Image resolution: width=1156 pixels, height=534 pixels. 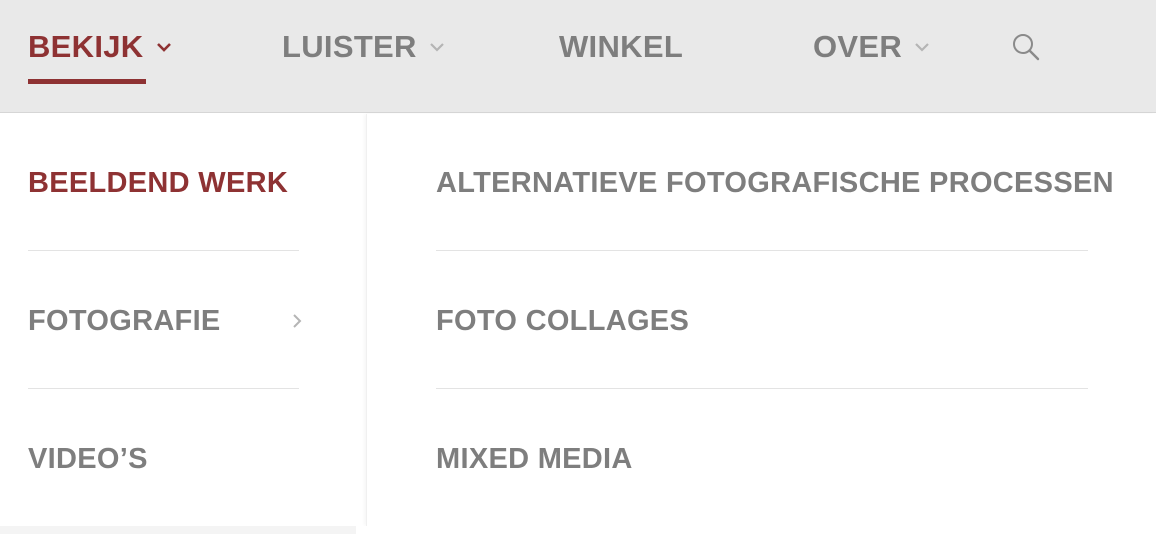 What do you see at coordinates (1026, 47) in the screenshot?
I see `search-icon` at bounding box center [1026, 47].